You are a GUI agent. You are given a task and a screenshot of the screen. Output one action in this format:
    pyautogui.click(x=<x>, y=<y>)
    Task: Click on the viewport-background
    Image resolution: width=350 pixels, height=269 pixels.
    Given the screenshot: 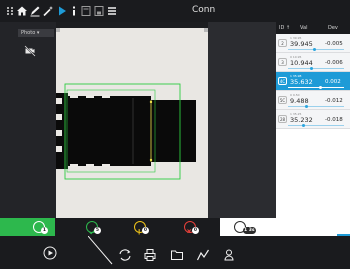 What is the action you would take?
    pyautogui.click(x=242, y=120)
    